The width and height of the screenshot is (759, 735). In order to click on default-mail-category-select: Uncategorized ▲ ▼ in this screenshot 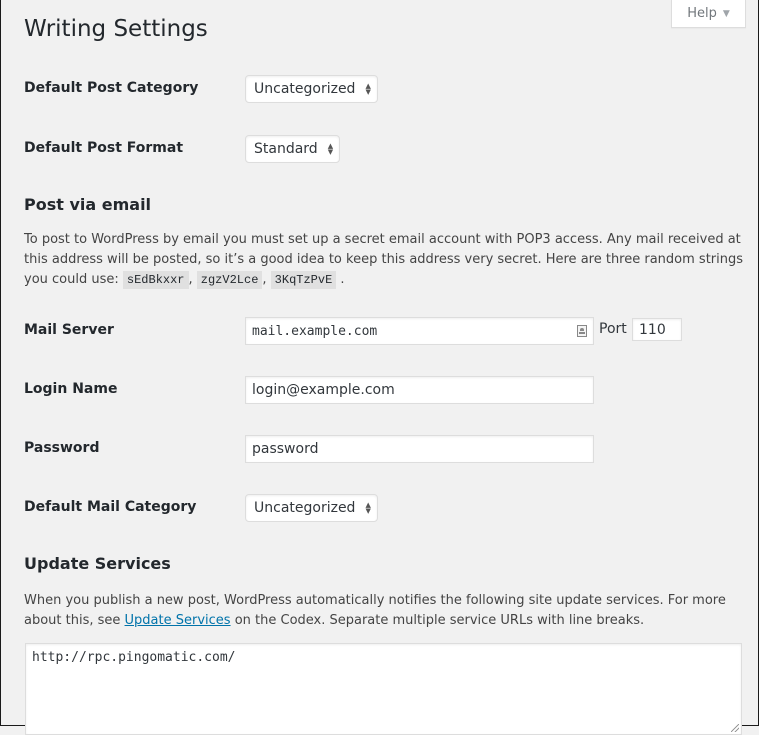, I will do `click(311, 508)`.